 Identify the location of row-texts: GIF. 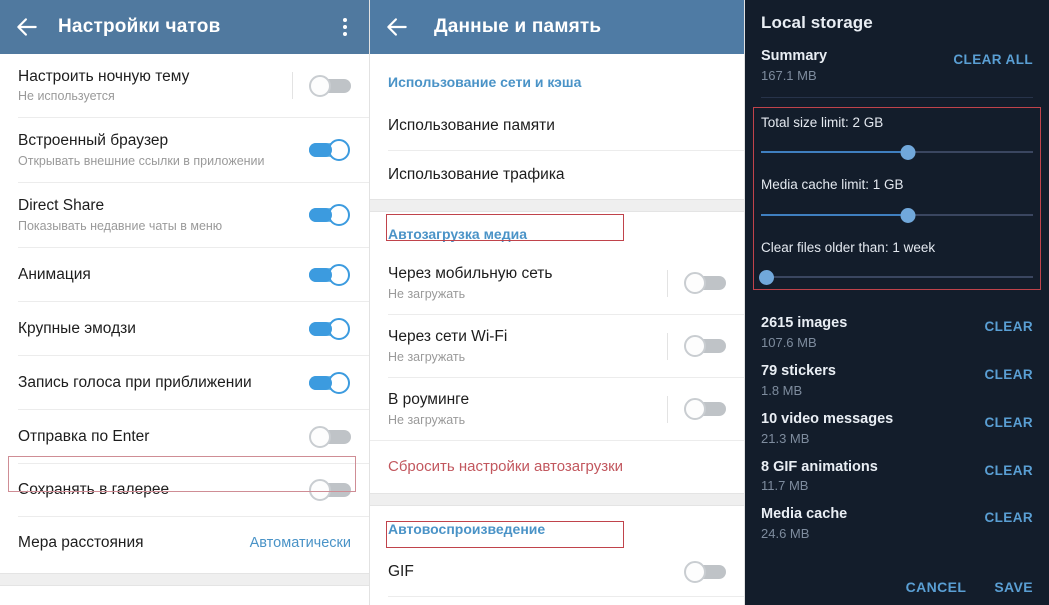
(536, 571).